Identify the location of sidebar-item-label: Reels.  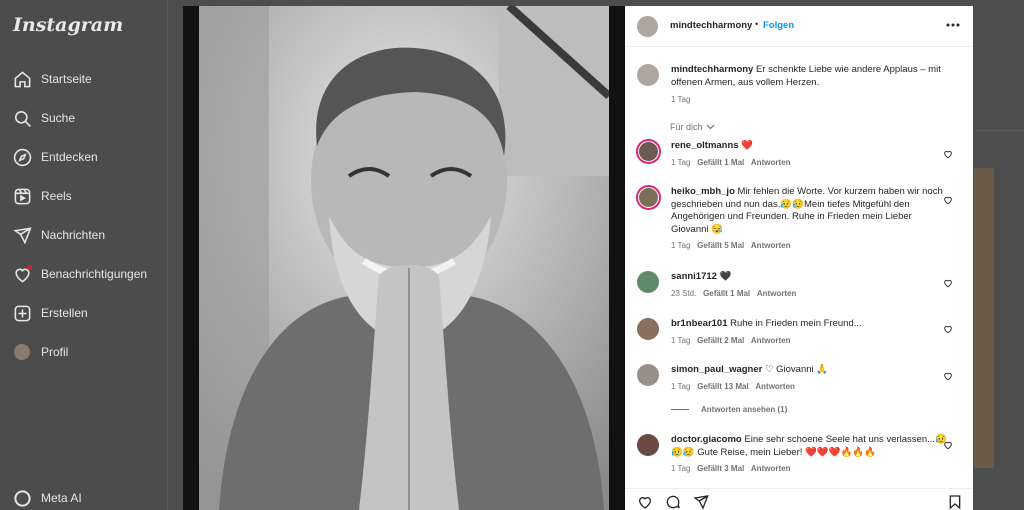
(56, 196).